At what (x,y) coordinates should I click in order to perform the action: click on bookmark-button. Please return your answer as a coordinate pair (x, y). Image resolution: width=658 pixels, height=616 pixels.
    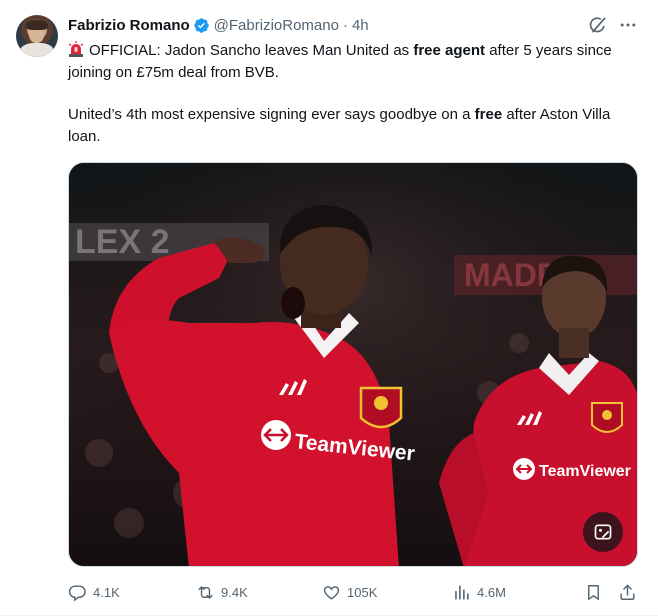
    Looking at the image, I should click on (596, 592).